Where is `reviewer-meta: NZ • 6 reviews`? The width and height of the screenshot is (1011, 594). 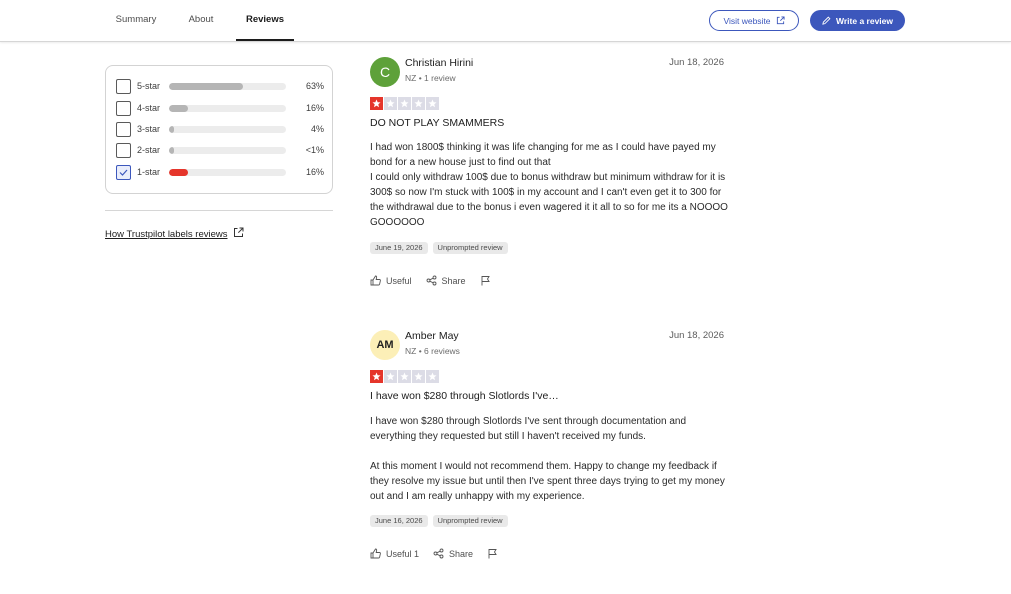
reviewer-meta: NZ • 6 reviews is located at coordinates (432, 351).